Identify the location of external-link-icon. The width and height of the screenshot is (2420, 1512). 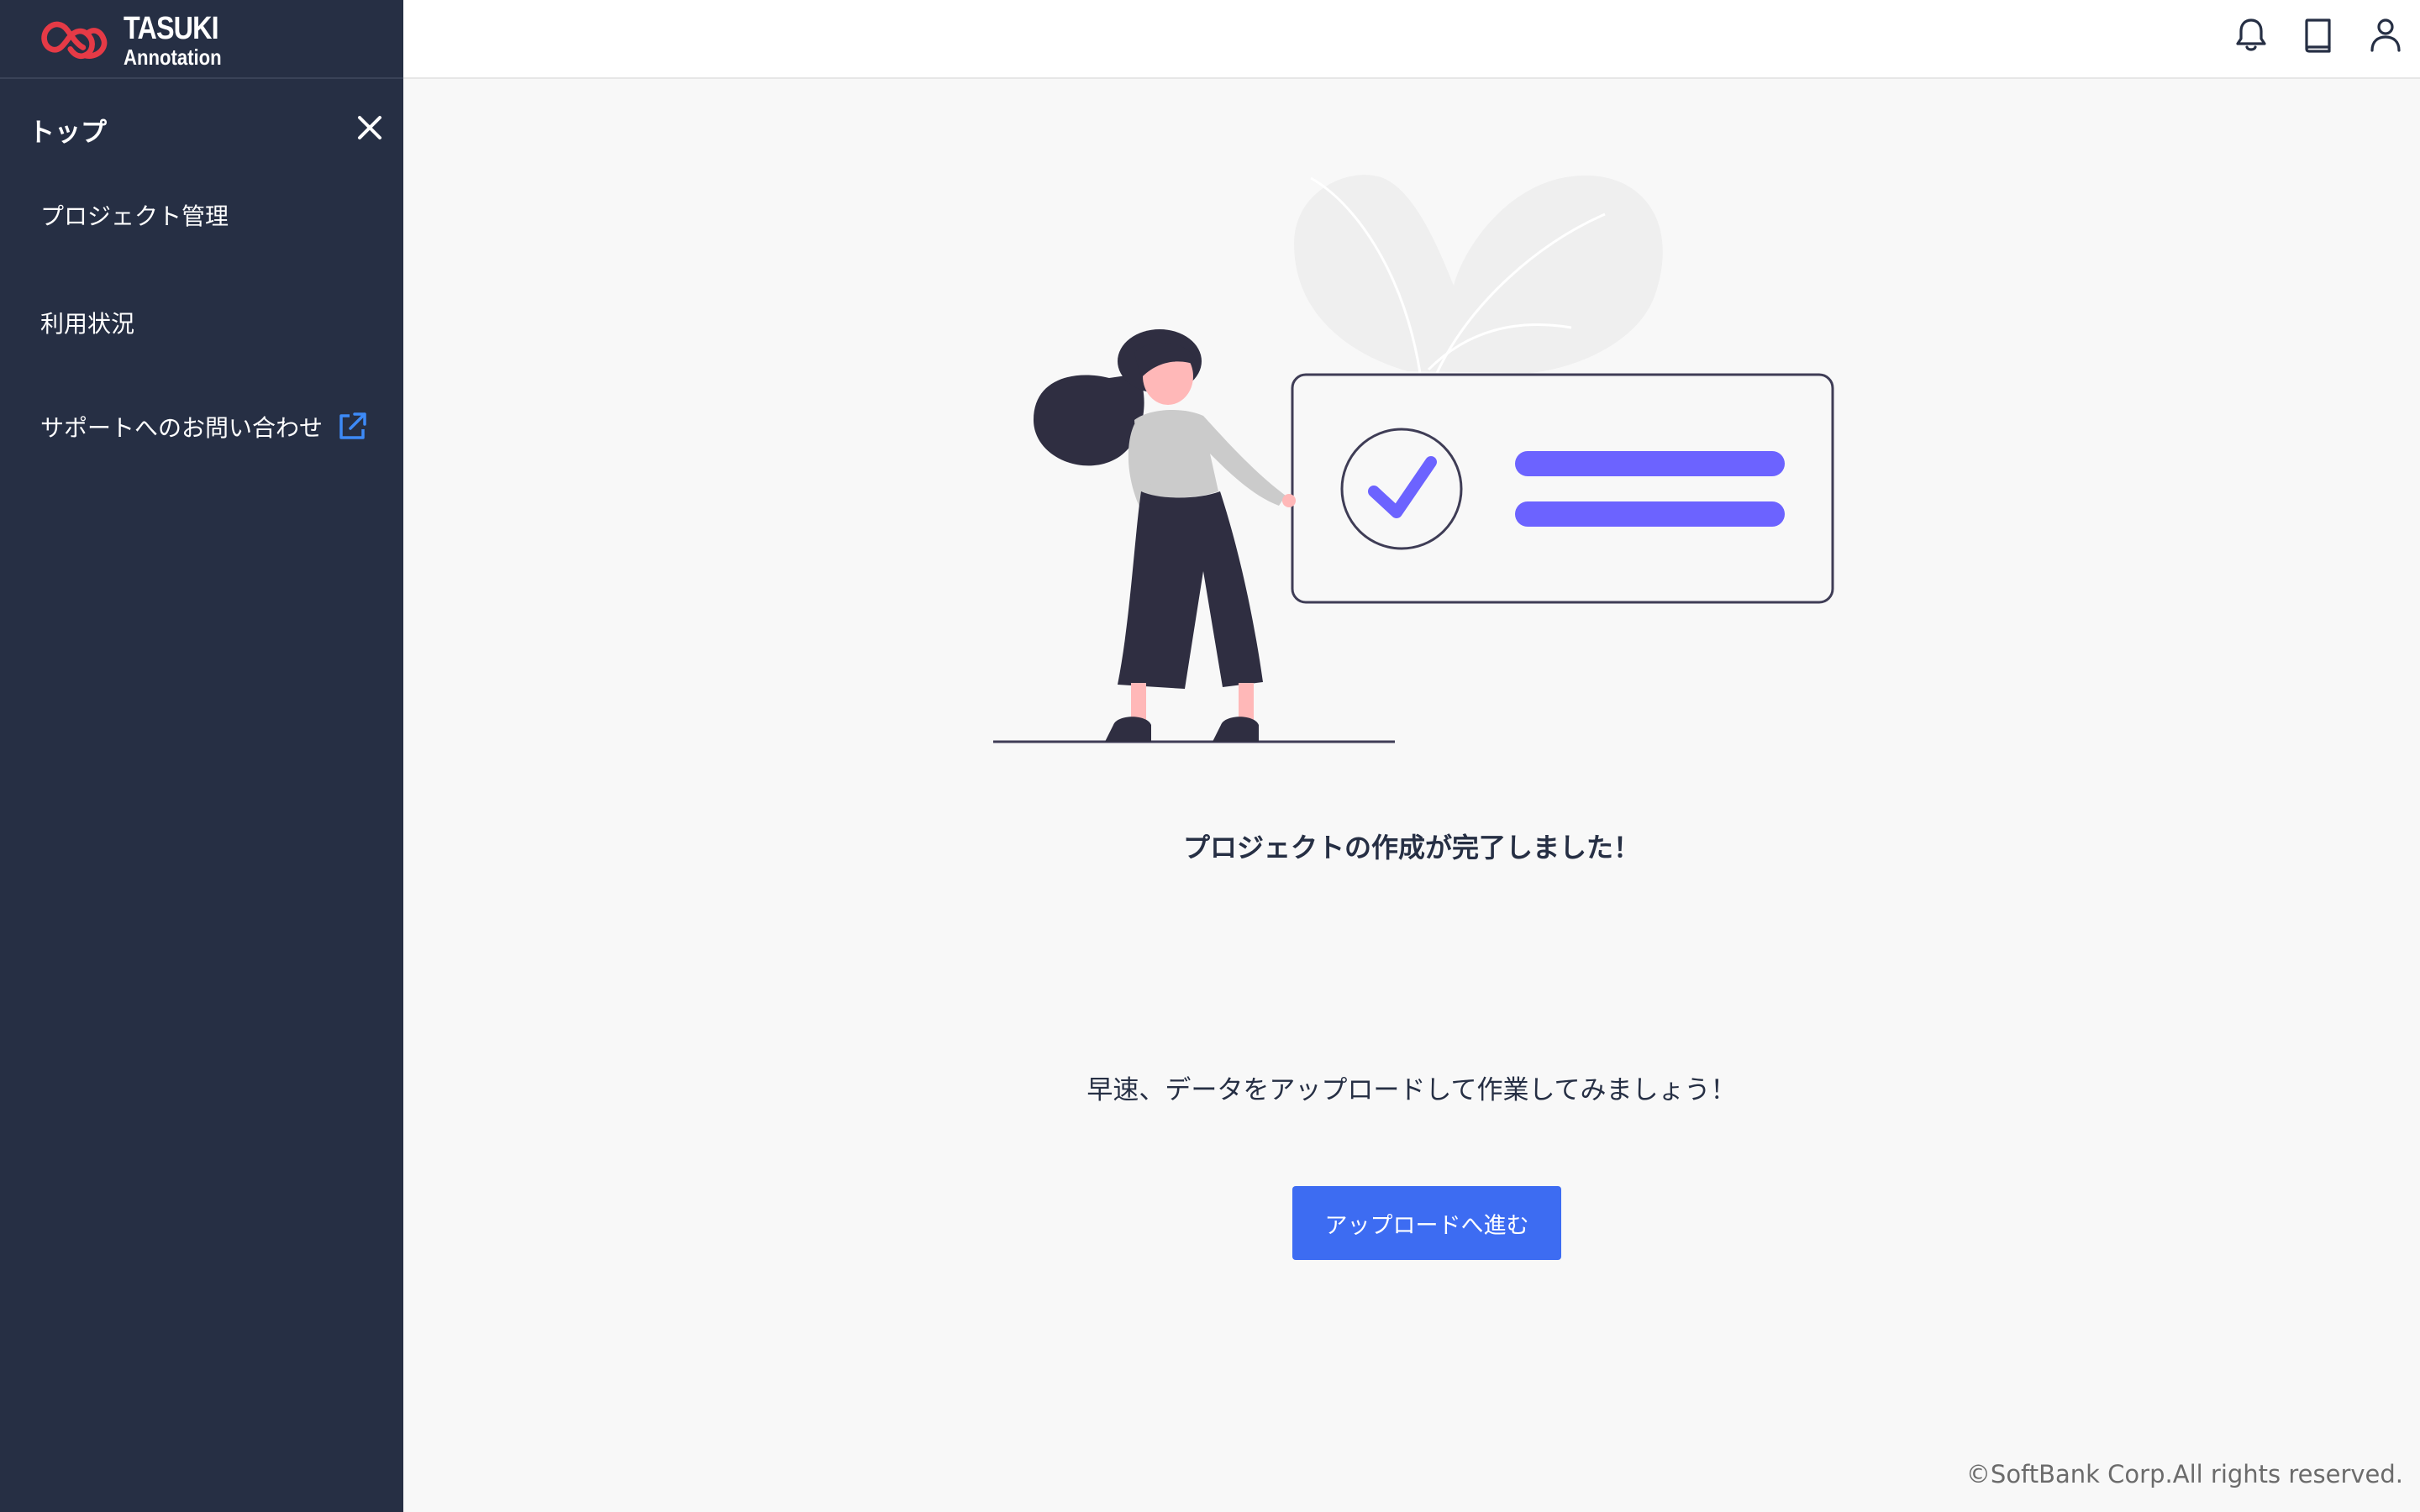
(352, 425).